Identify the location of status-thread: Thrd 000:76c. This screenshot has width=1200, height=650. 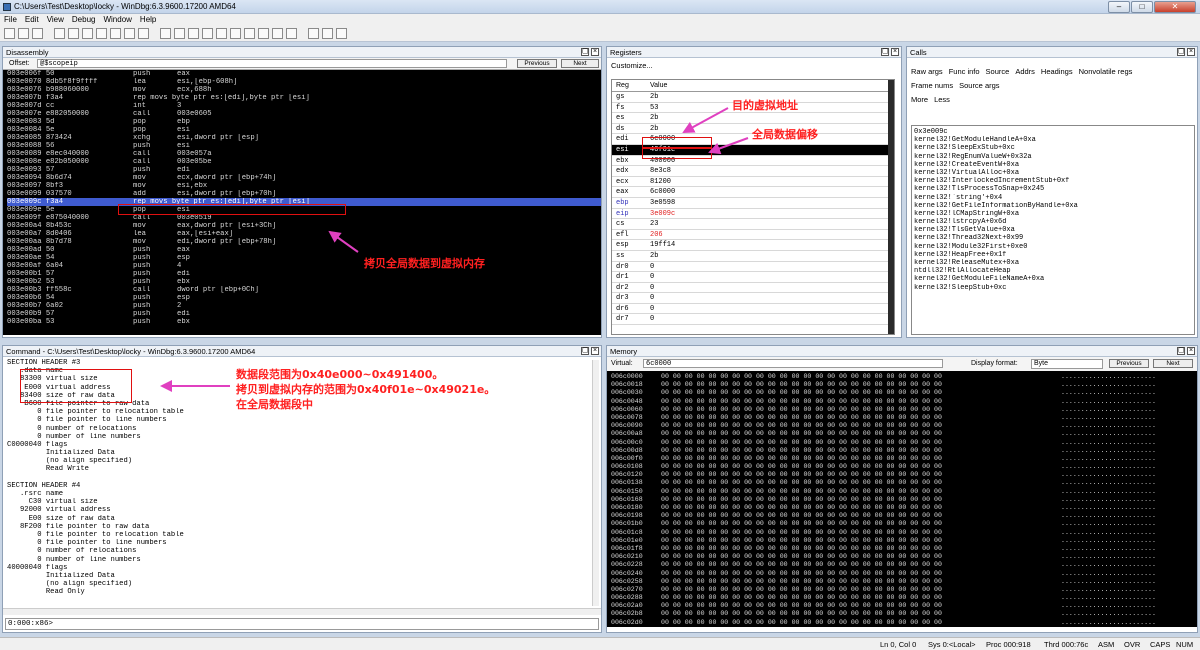
(1066, 644).